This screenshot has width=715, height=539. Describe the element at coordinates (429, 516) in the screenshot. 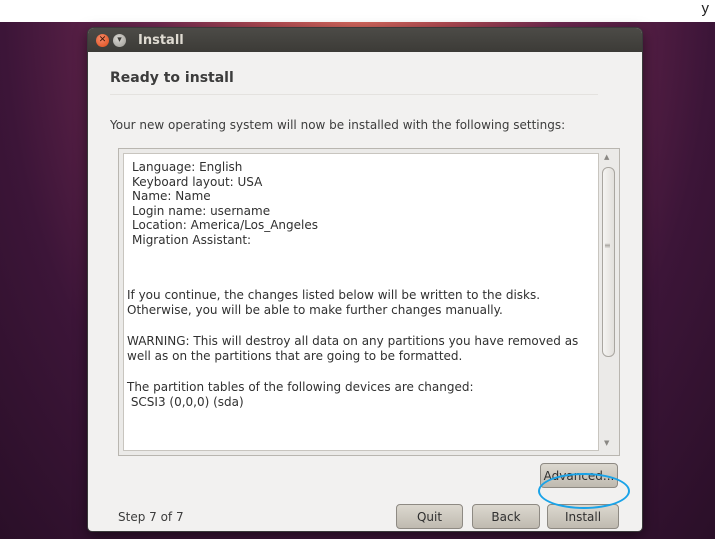

I see `quit-button: Quit` at that location.